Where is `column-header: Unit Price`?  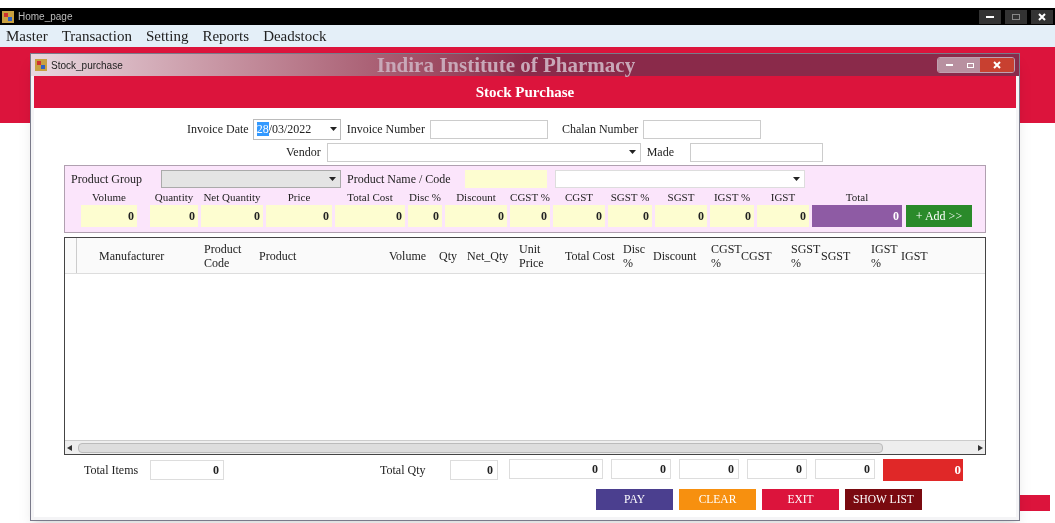
column-header: Unit Price is located at coordinates (540, 255).